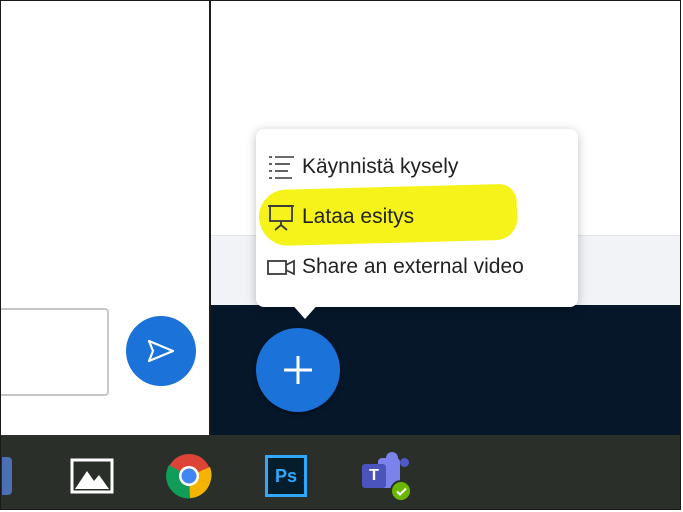 This screenshot has height=512, width=683. What do you see at coordinates (374, 475) in the screenshot?
I see `teams-icon-label: T` at bounding box center [374, 475].